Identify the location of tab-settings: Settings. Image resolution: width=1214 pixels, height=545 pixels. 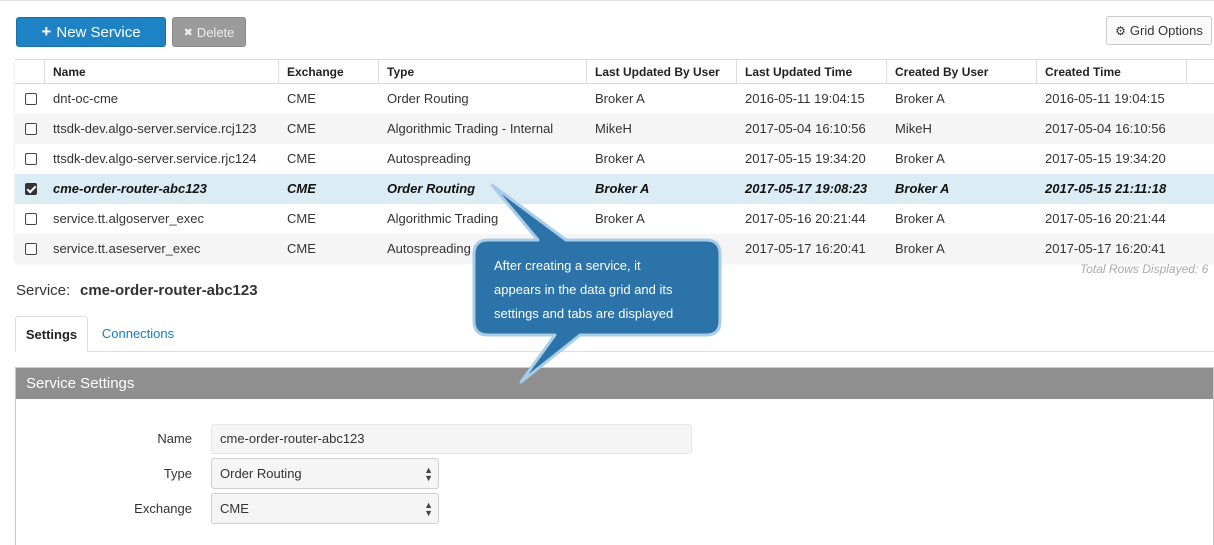
(51, 334).